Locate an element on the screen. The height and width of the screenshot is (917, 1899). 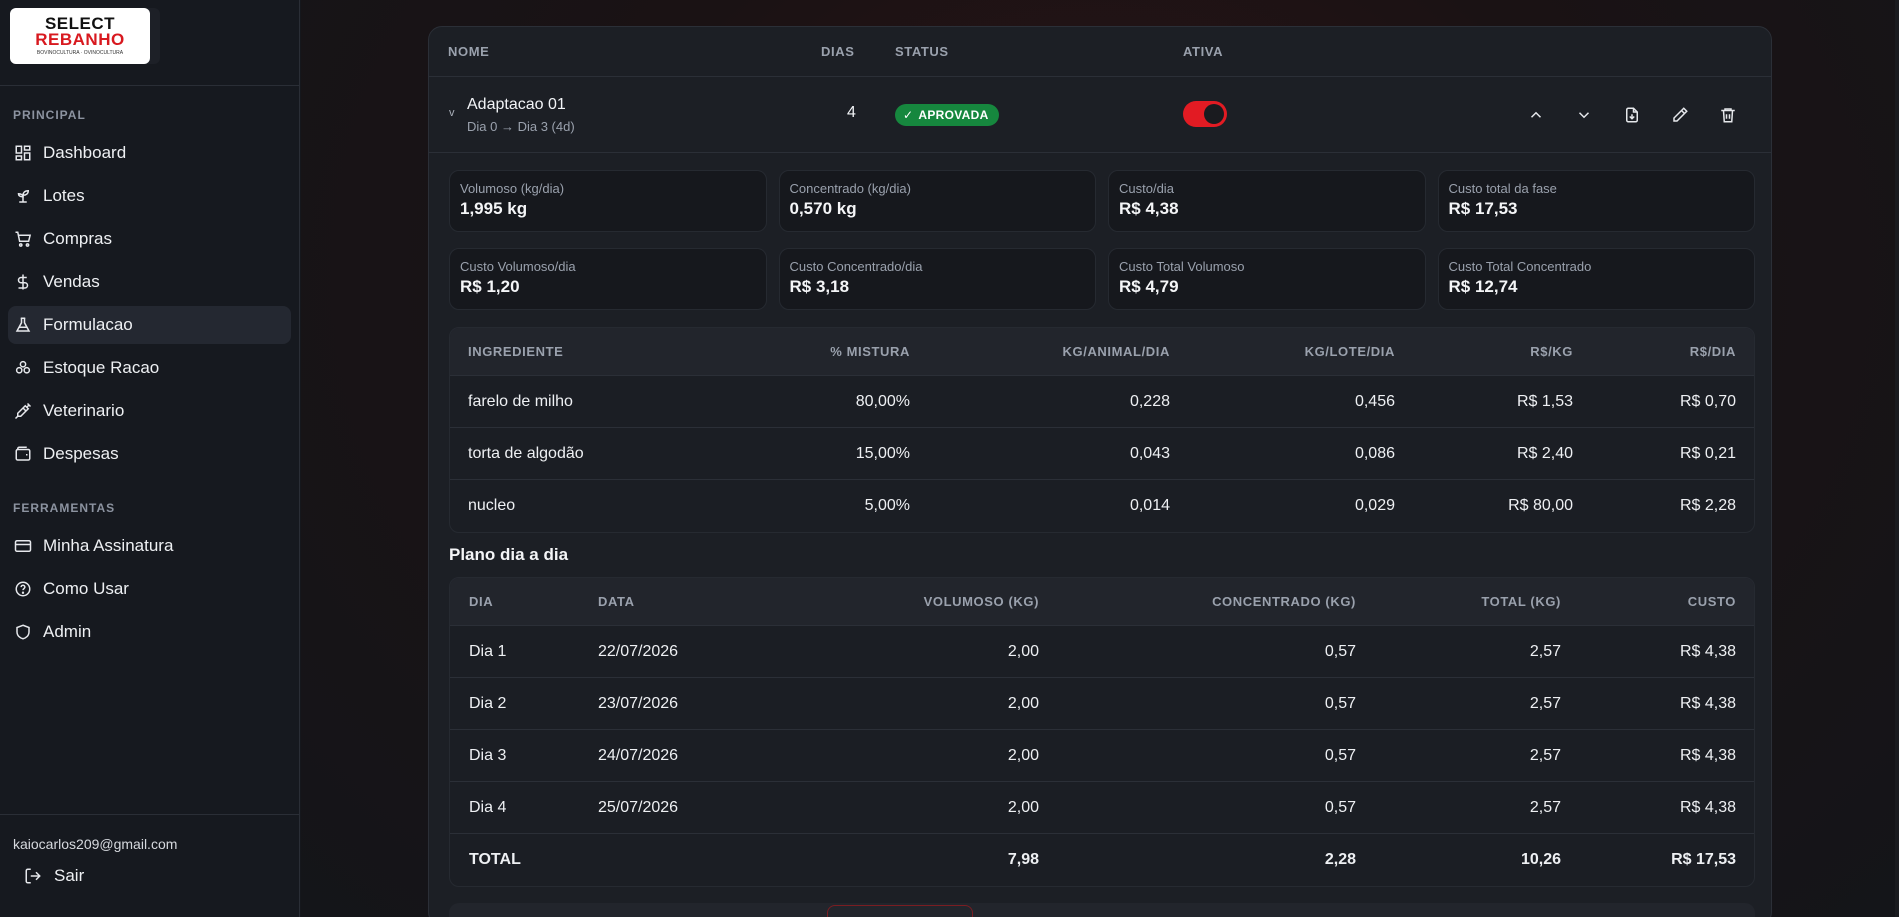
logout-label: Sair is located at coordinates (69, 875).